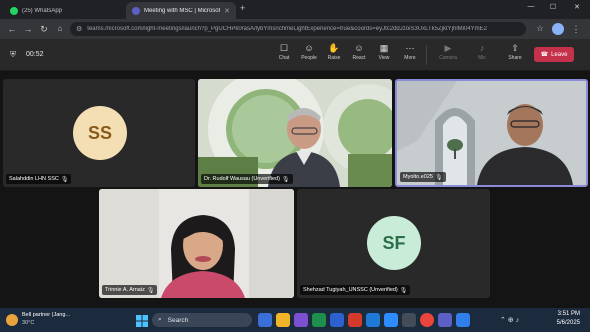 The width and height of the screenshot is (590, 332). I want to click on participant-nametag: Trinnie A. Arnaiz 🎙, so click(130, 290).